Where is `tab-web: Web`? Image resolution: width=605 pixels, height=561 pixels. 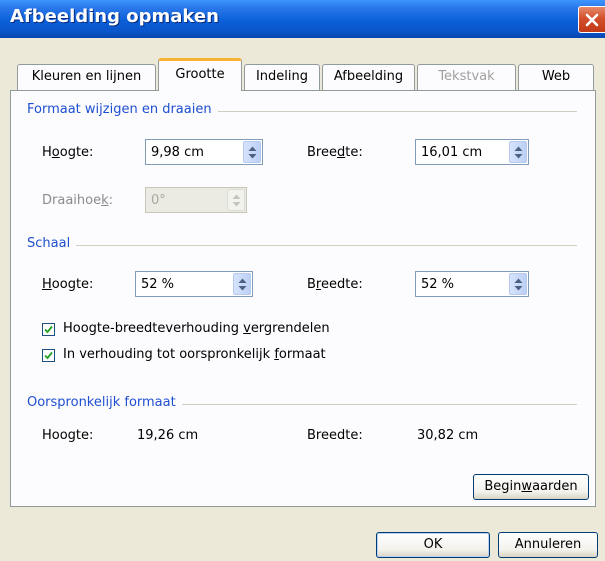
tab-web: Web is located at coordinates (556, 77).